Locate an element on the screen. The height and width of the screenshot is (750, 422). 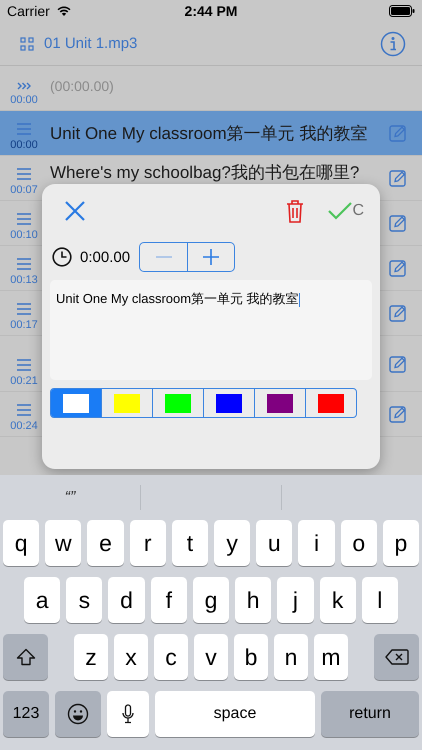
row-time: 00:07 is located at coordinates (24, 190).